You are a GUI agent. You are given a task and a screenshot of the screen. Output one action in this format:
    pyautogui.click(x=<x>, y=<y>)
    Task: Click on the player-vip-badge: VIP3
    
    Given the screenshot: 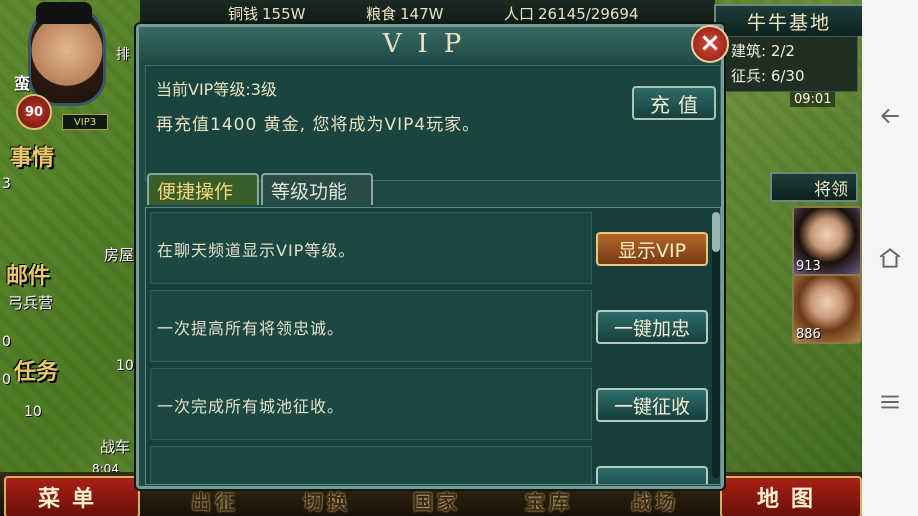 What is the action you would take?
    pyautogui.click(x=85, y=122)
    